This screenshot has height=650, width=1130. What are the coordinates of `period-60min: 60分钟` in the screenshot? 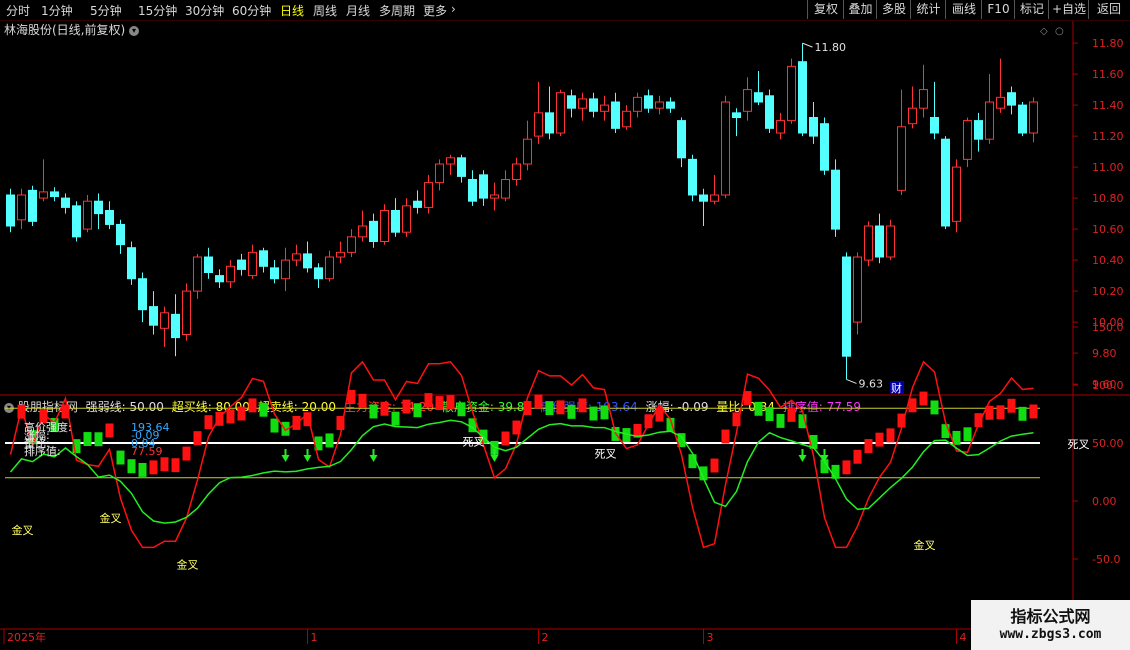 It's located at (251, 10).